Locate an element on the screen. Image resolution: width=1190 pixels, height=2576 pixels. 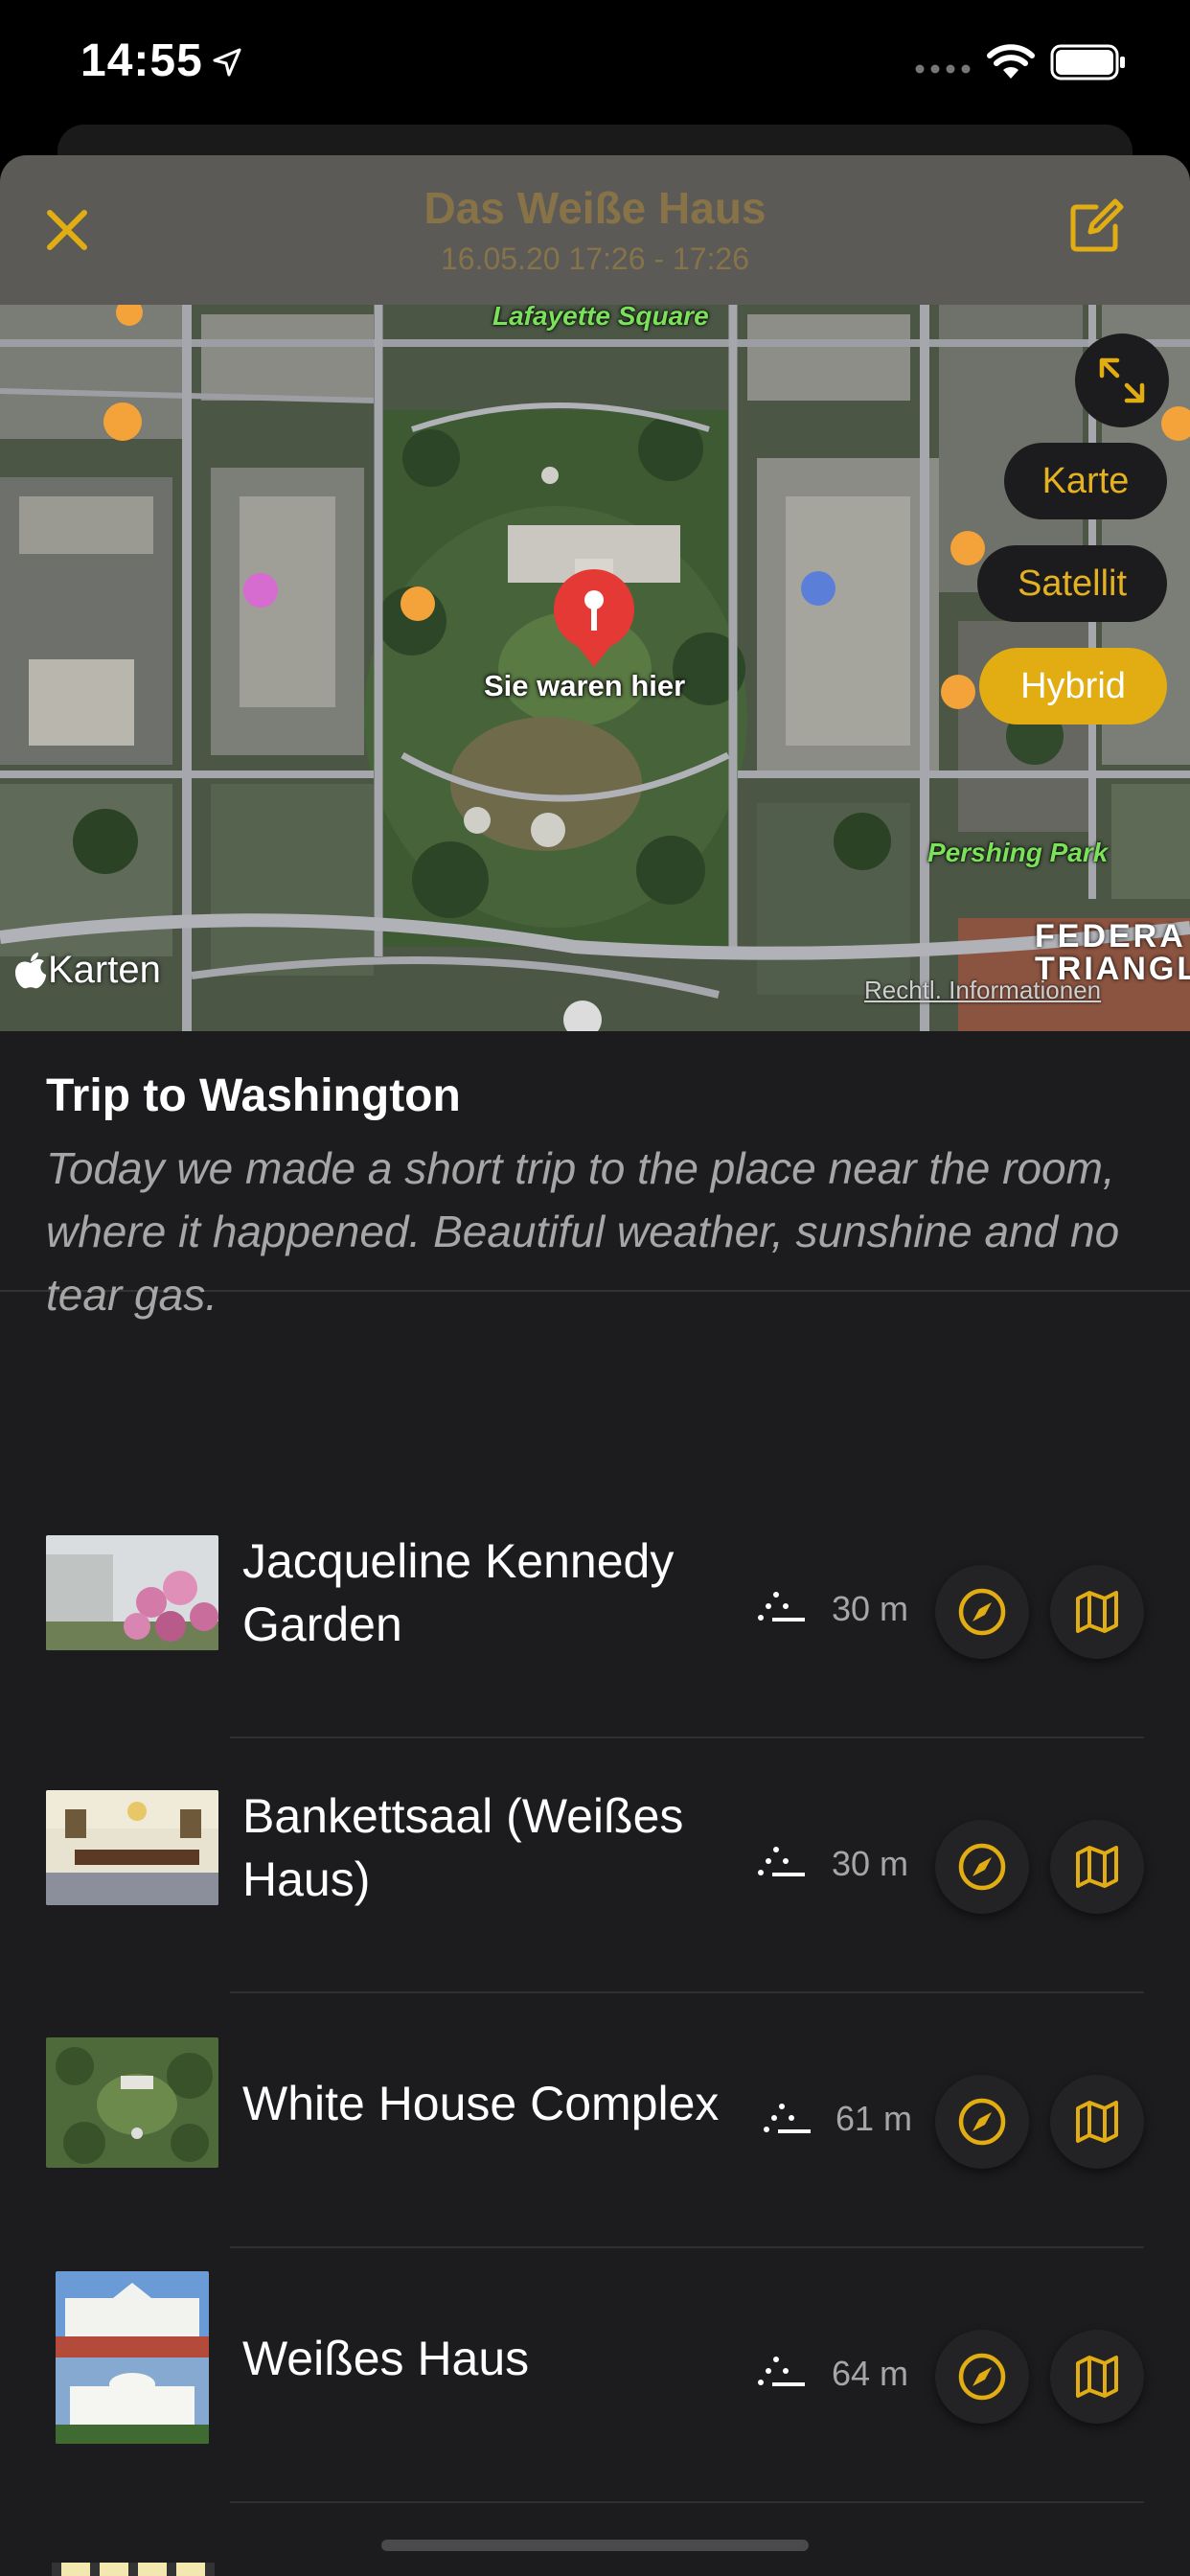
map-type-satellit-button: Satellit is located at coordinates (1072, 583).